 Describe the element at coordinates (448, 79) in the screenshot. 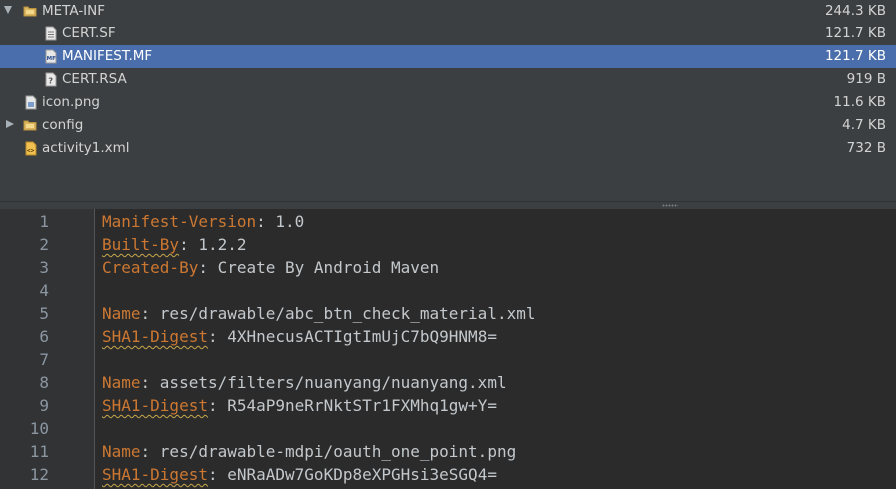

I see `tree-item-cert-rsa: ? CERT.RSA 919 B` at that location.